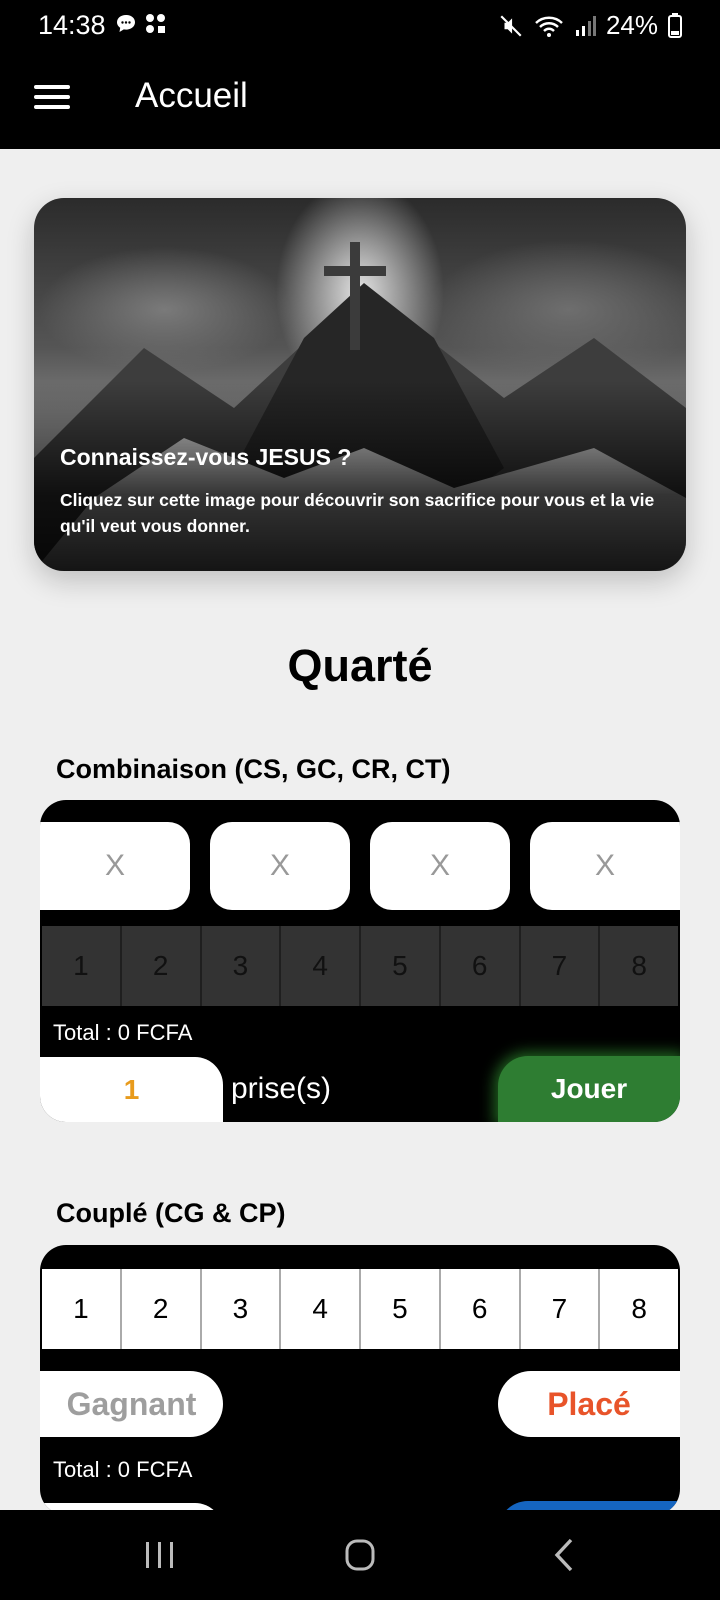  What do you see at coordinates (115, 866) in the screenshot?
I see `slot-1: X` at bounding box center [115, 866].